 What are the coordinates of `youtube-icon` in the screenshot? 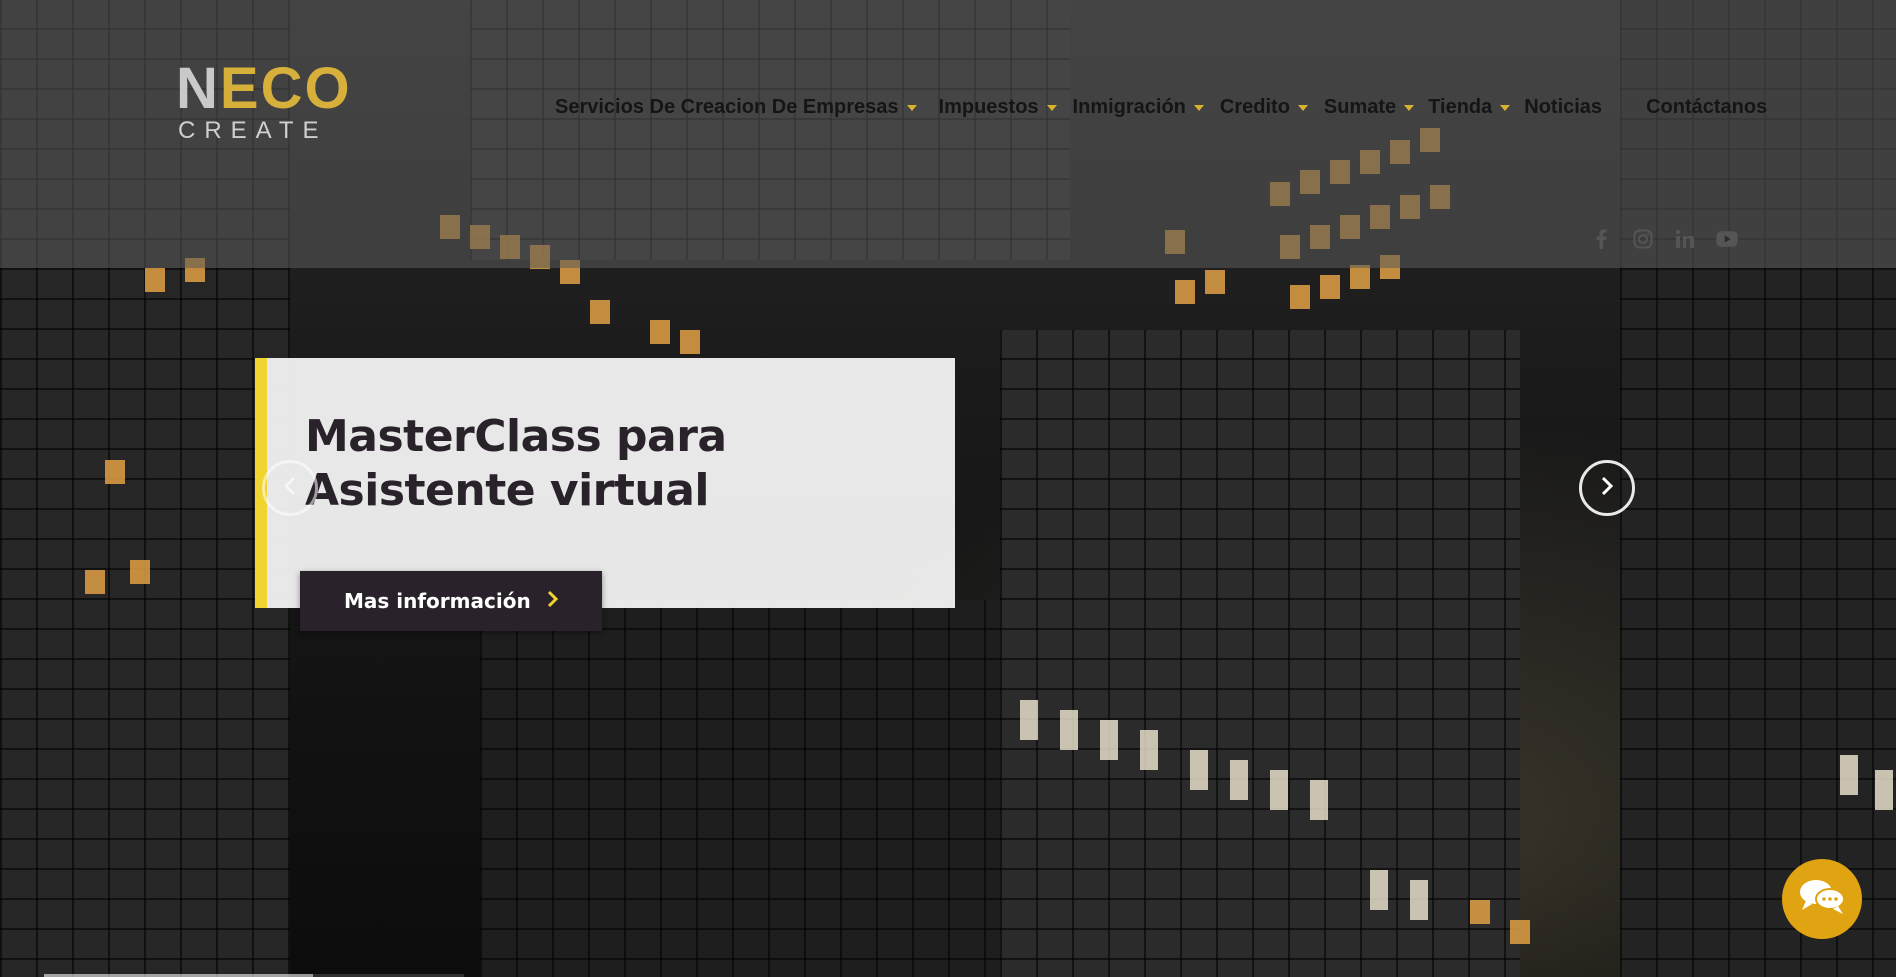 It's located at (1727, 239).